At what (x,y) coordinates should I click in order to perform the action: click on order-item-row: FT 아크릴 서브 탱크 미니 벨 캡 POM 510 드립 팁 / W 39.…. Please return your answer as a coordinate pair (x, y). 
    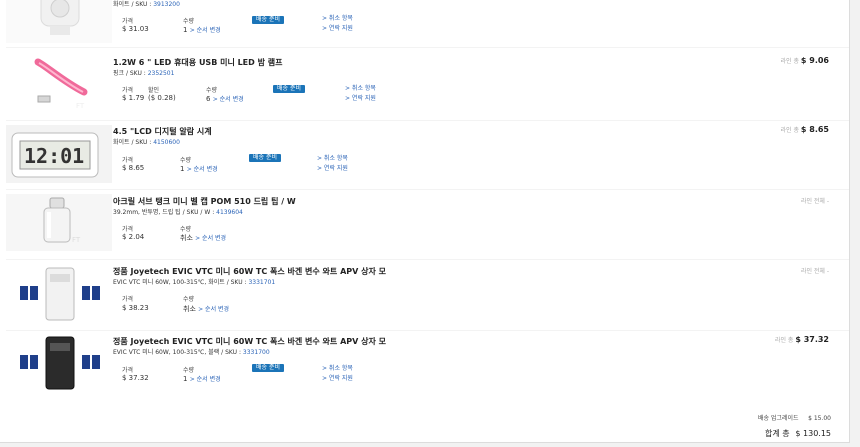
    Looking at the image, I should click on (424, 225).